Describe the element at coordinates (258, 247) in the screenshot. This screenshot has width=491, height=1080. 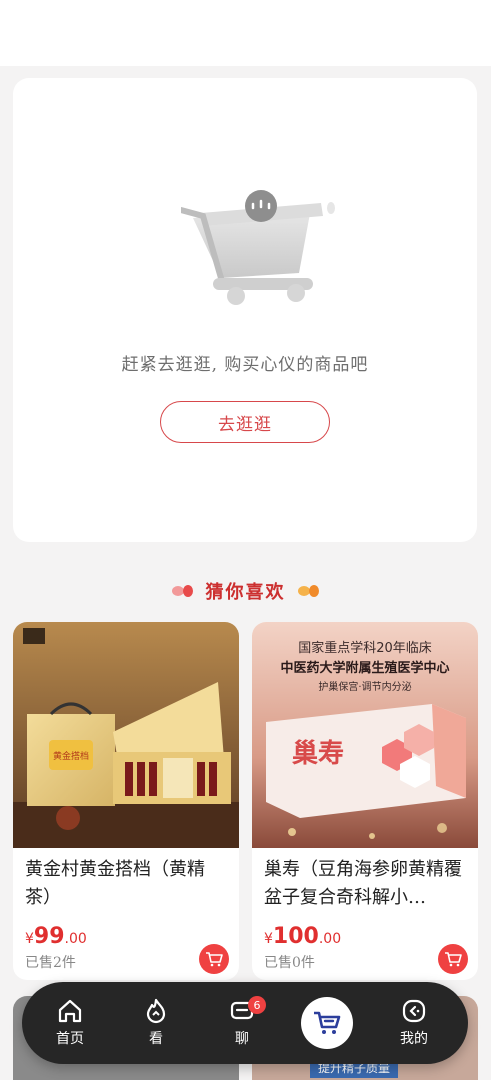
I see `empty-cart-illustration` at that location.